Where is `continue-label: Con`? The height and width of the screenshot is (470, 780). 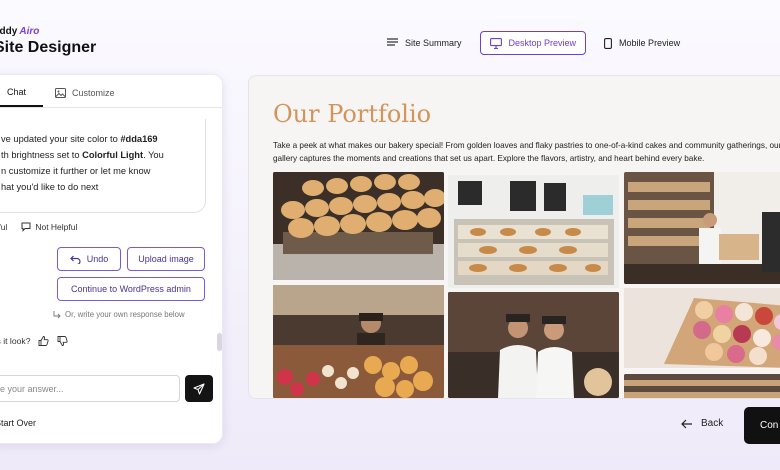 continue-label: Con is located at coordinates (769, 425).